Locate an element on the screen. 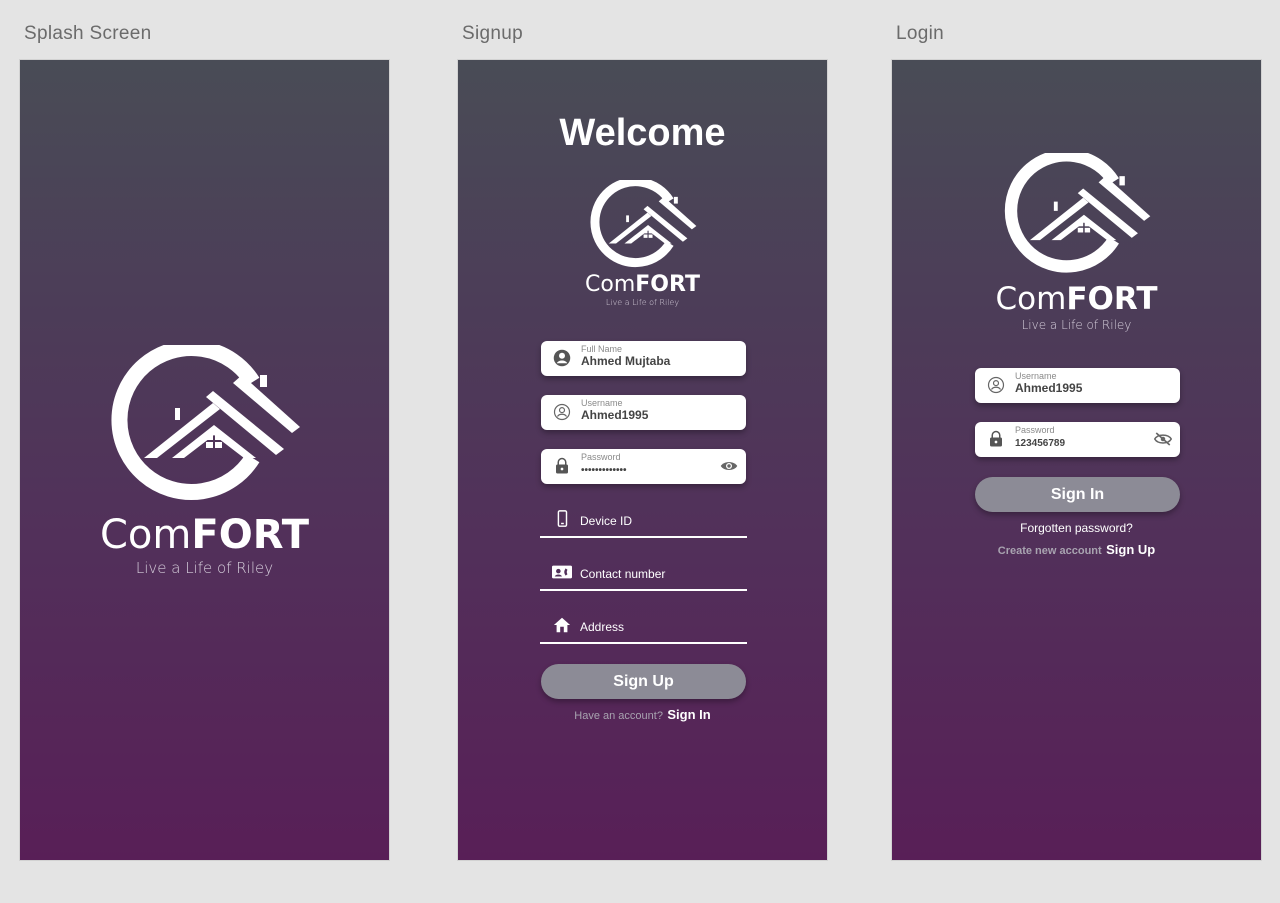 This screenshot has width=1280, height=903. eye-icon is located at coordinates (729, 466).